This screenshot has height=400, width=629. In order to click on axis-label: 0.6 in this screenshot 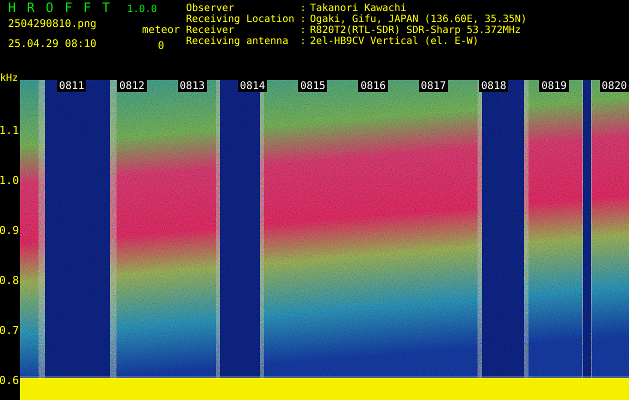, I will do `click(9, 380)`.